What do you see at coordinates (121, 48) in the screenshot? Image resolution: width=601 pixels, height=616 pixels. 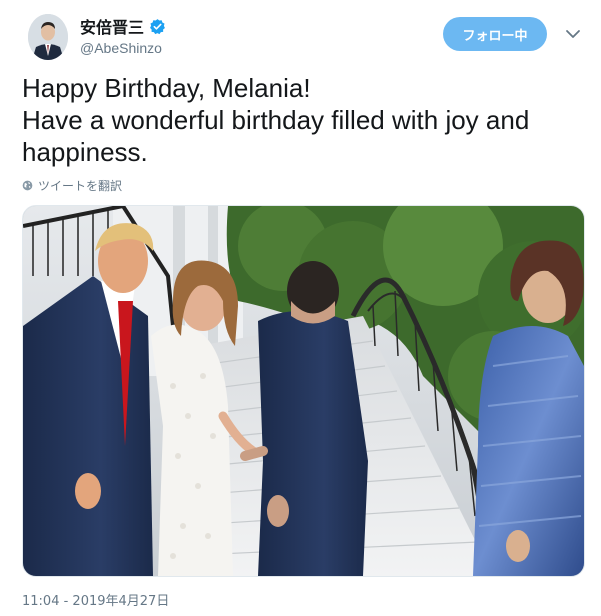 I see `user-handle: @AbeShinzo` at bounding box center [121, 48].